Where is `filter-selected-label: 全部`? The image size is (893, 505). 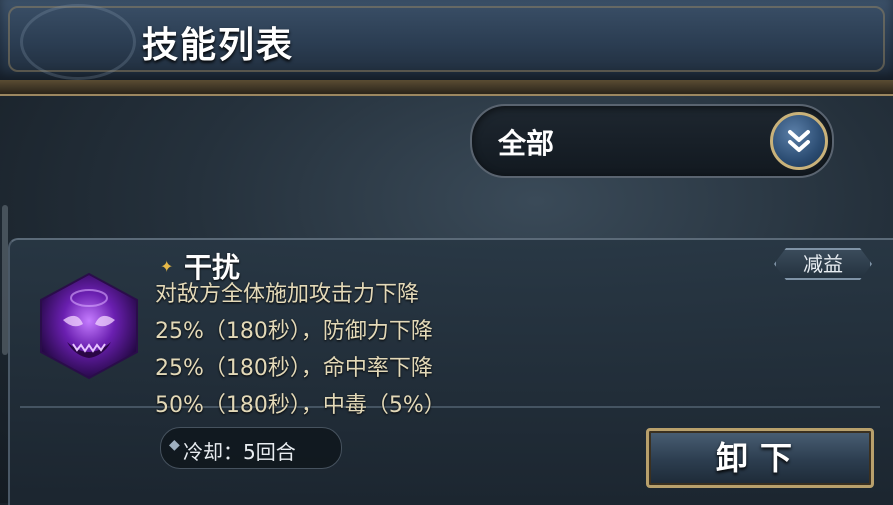
filter-selected-label: 全部 is located at coordinates (526, 143).